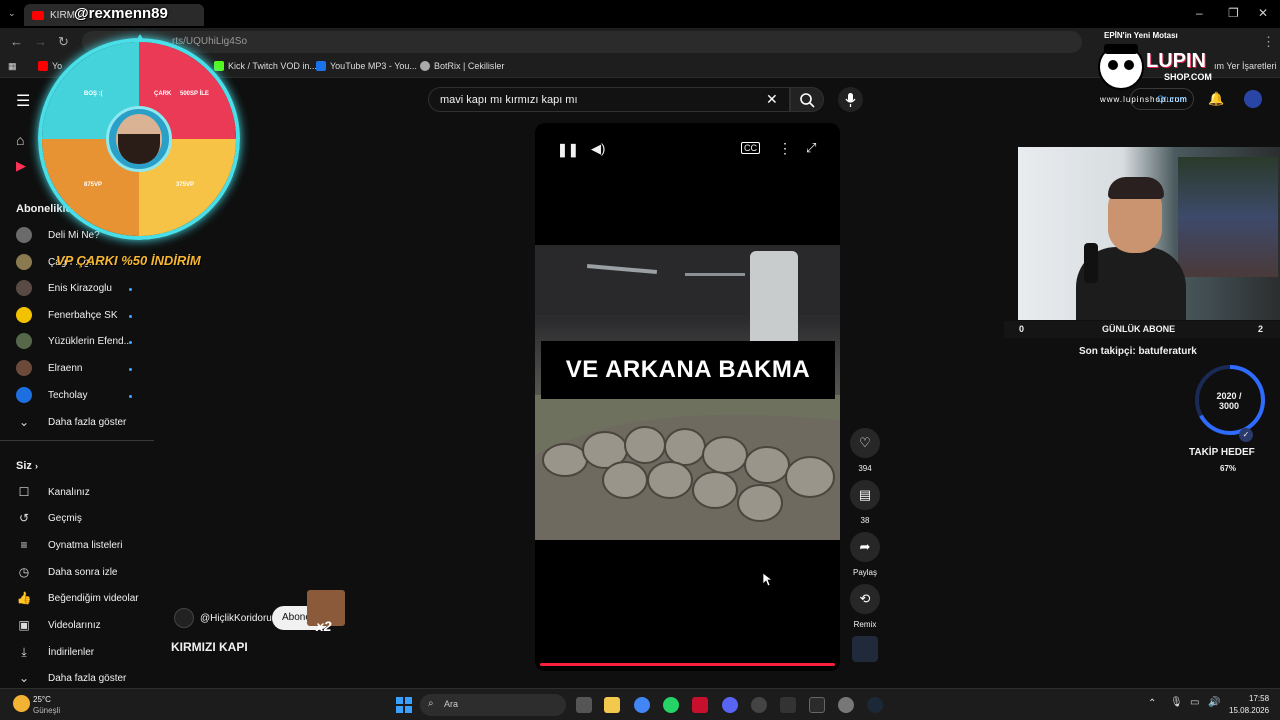 The width and height of the screenshot is (1280, 720). What do you see at coordinates (687, 664) in the screenshot?
I see `video-progress-bar` at bounding box center [687, 664].